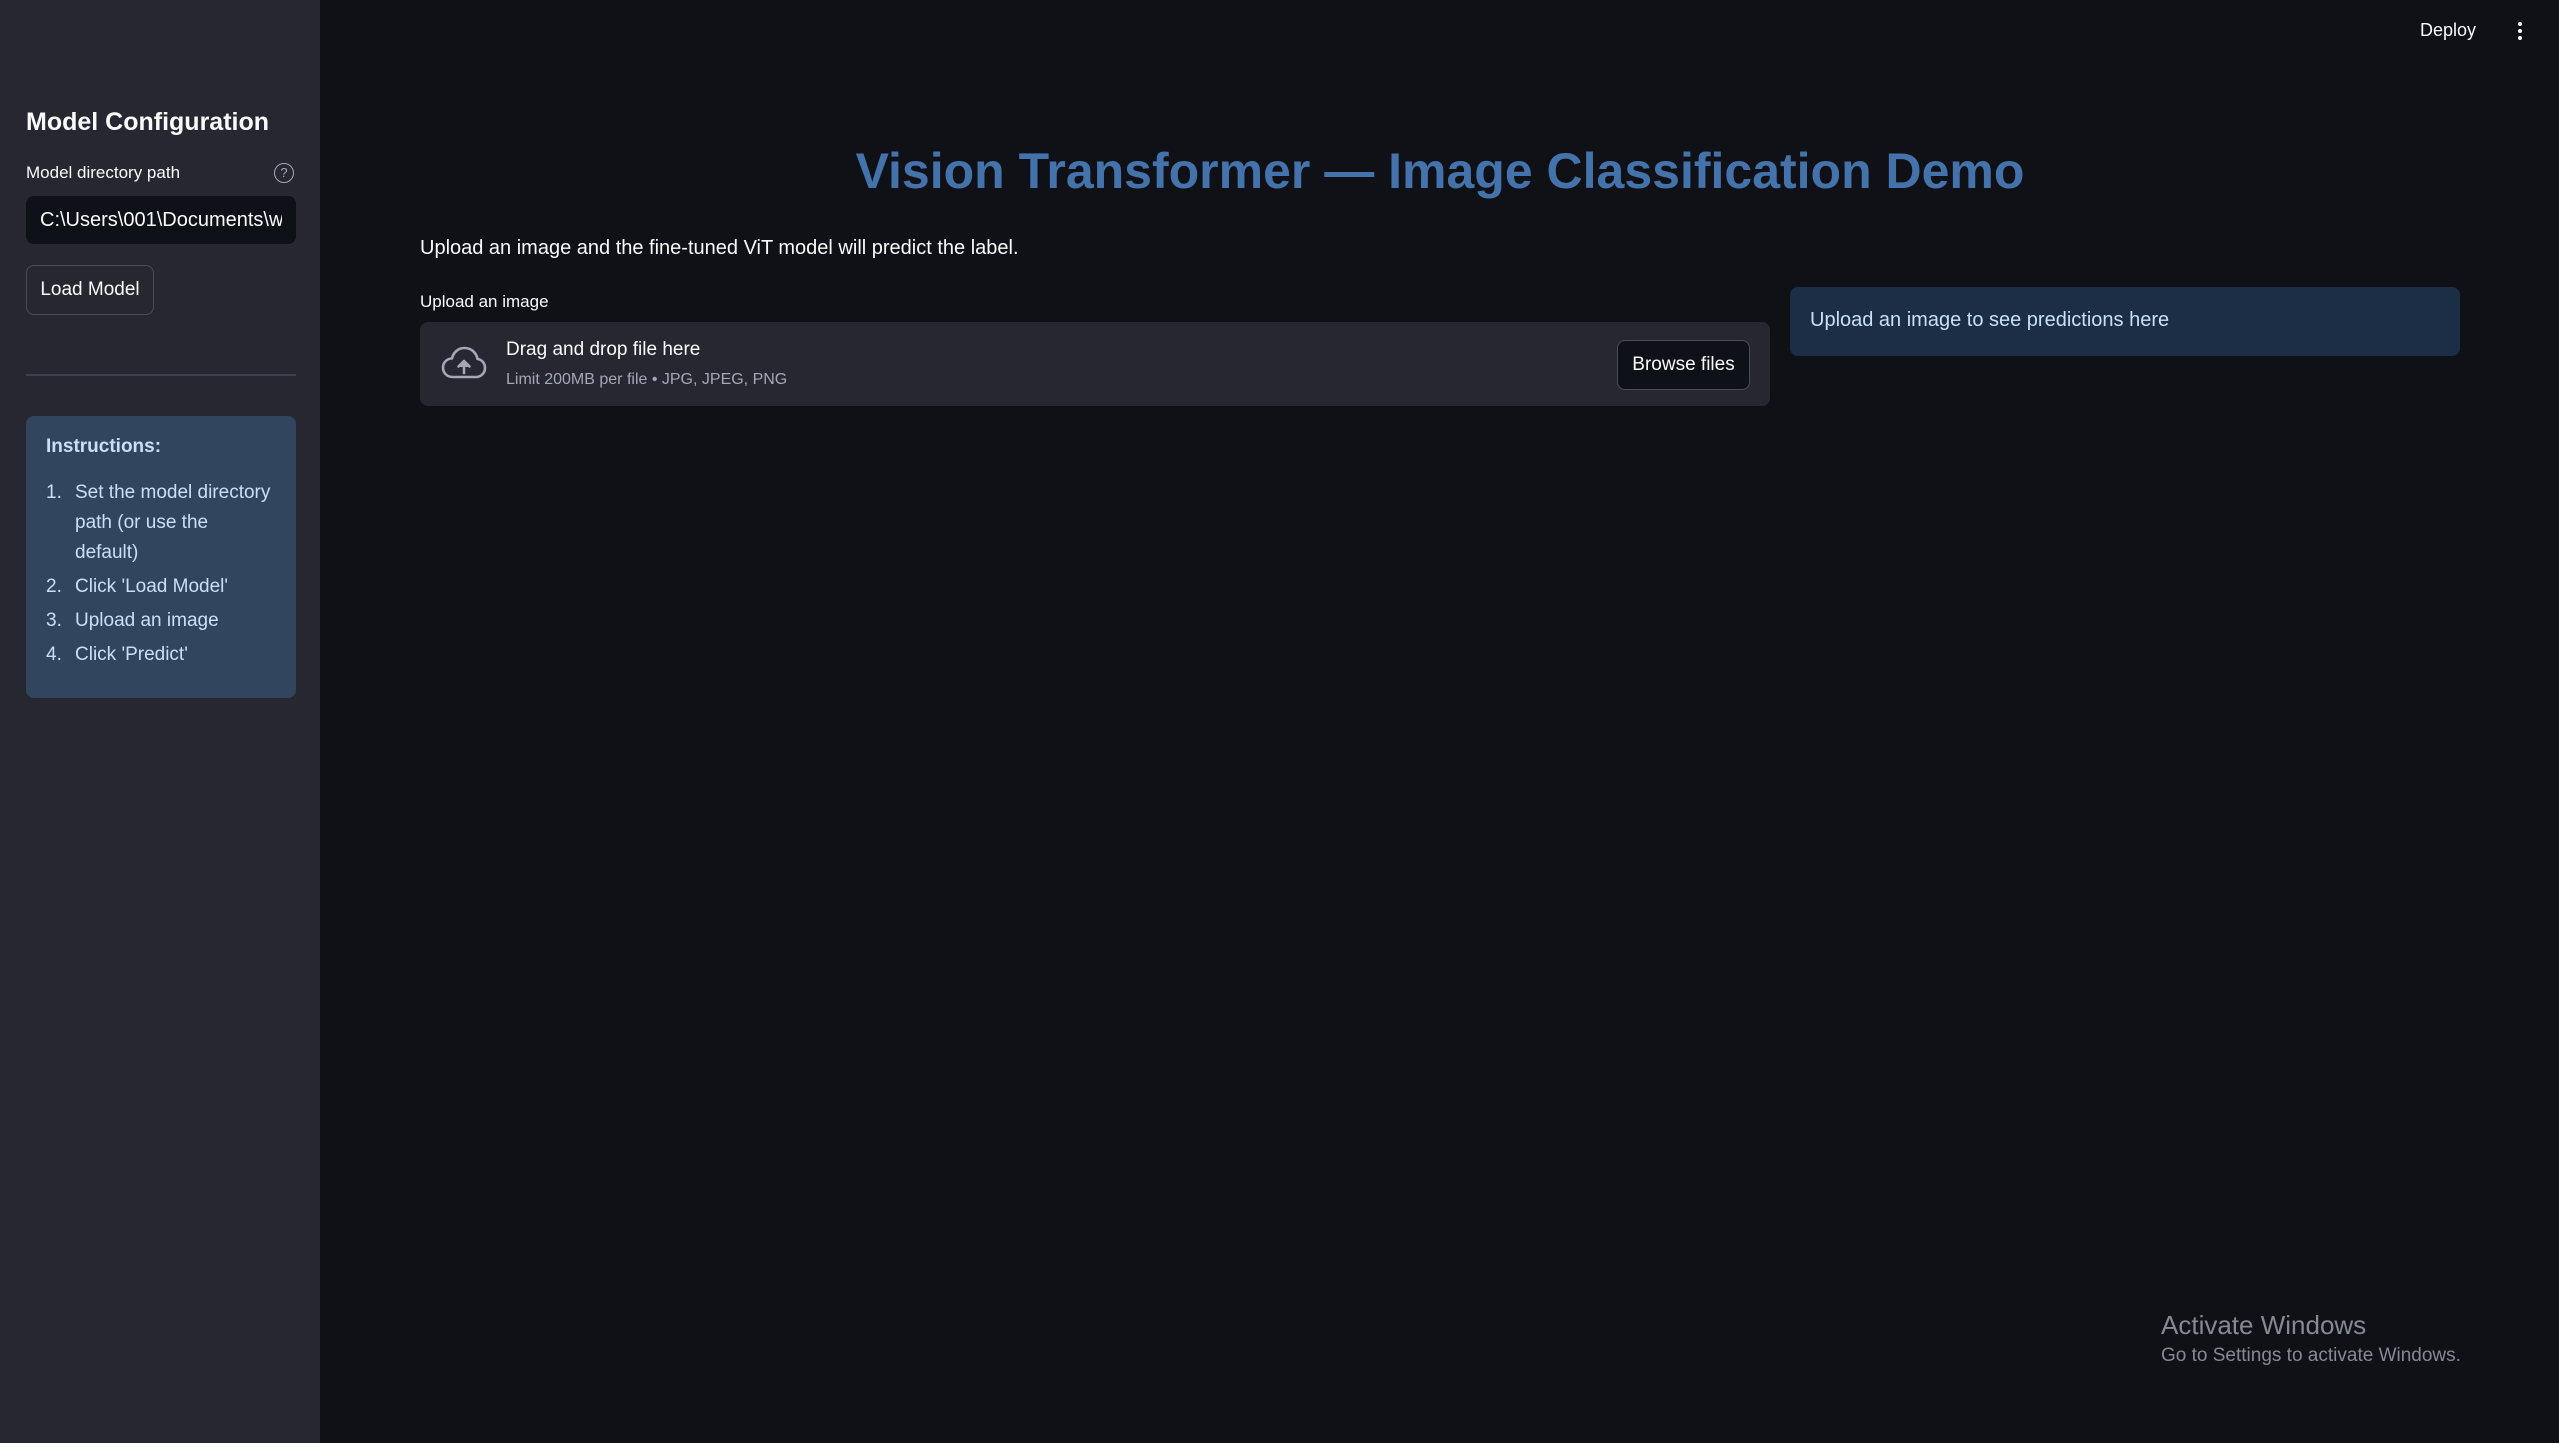 The height and width of the screenshot is (1443, 2559). Describe the element at coordinates (2520, 31) in the screenshot. I see `more-vertical-icon` at that location.